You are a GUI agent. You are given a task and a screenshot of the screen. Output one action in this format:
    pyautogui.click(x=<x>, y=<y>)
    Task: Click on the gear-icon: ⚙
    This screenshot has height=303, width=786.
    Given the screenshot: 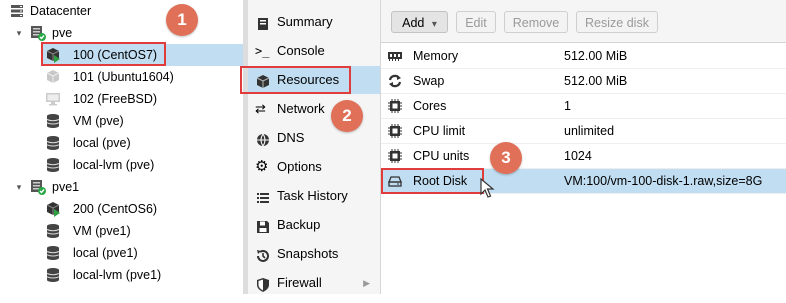 What is the action you would take?
    pyautogui.click(x=262, y=166)
    